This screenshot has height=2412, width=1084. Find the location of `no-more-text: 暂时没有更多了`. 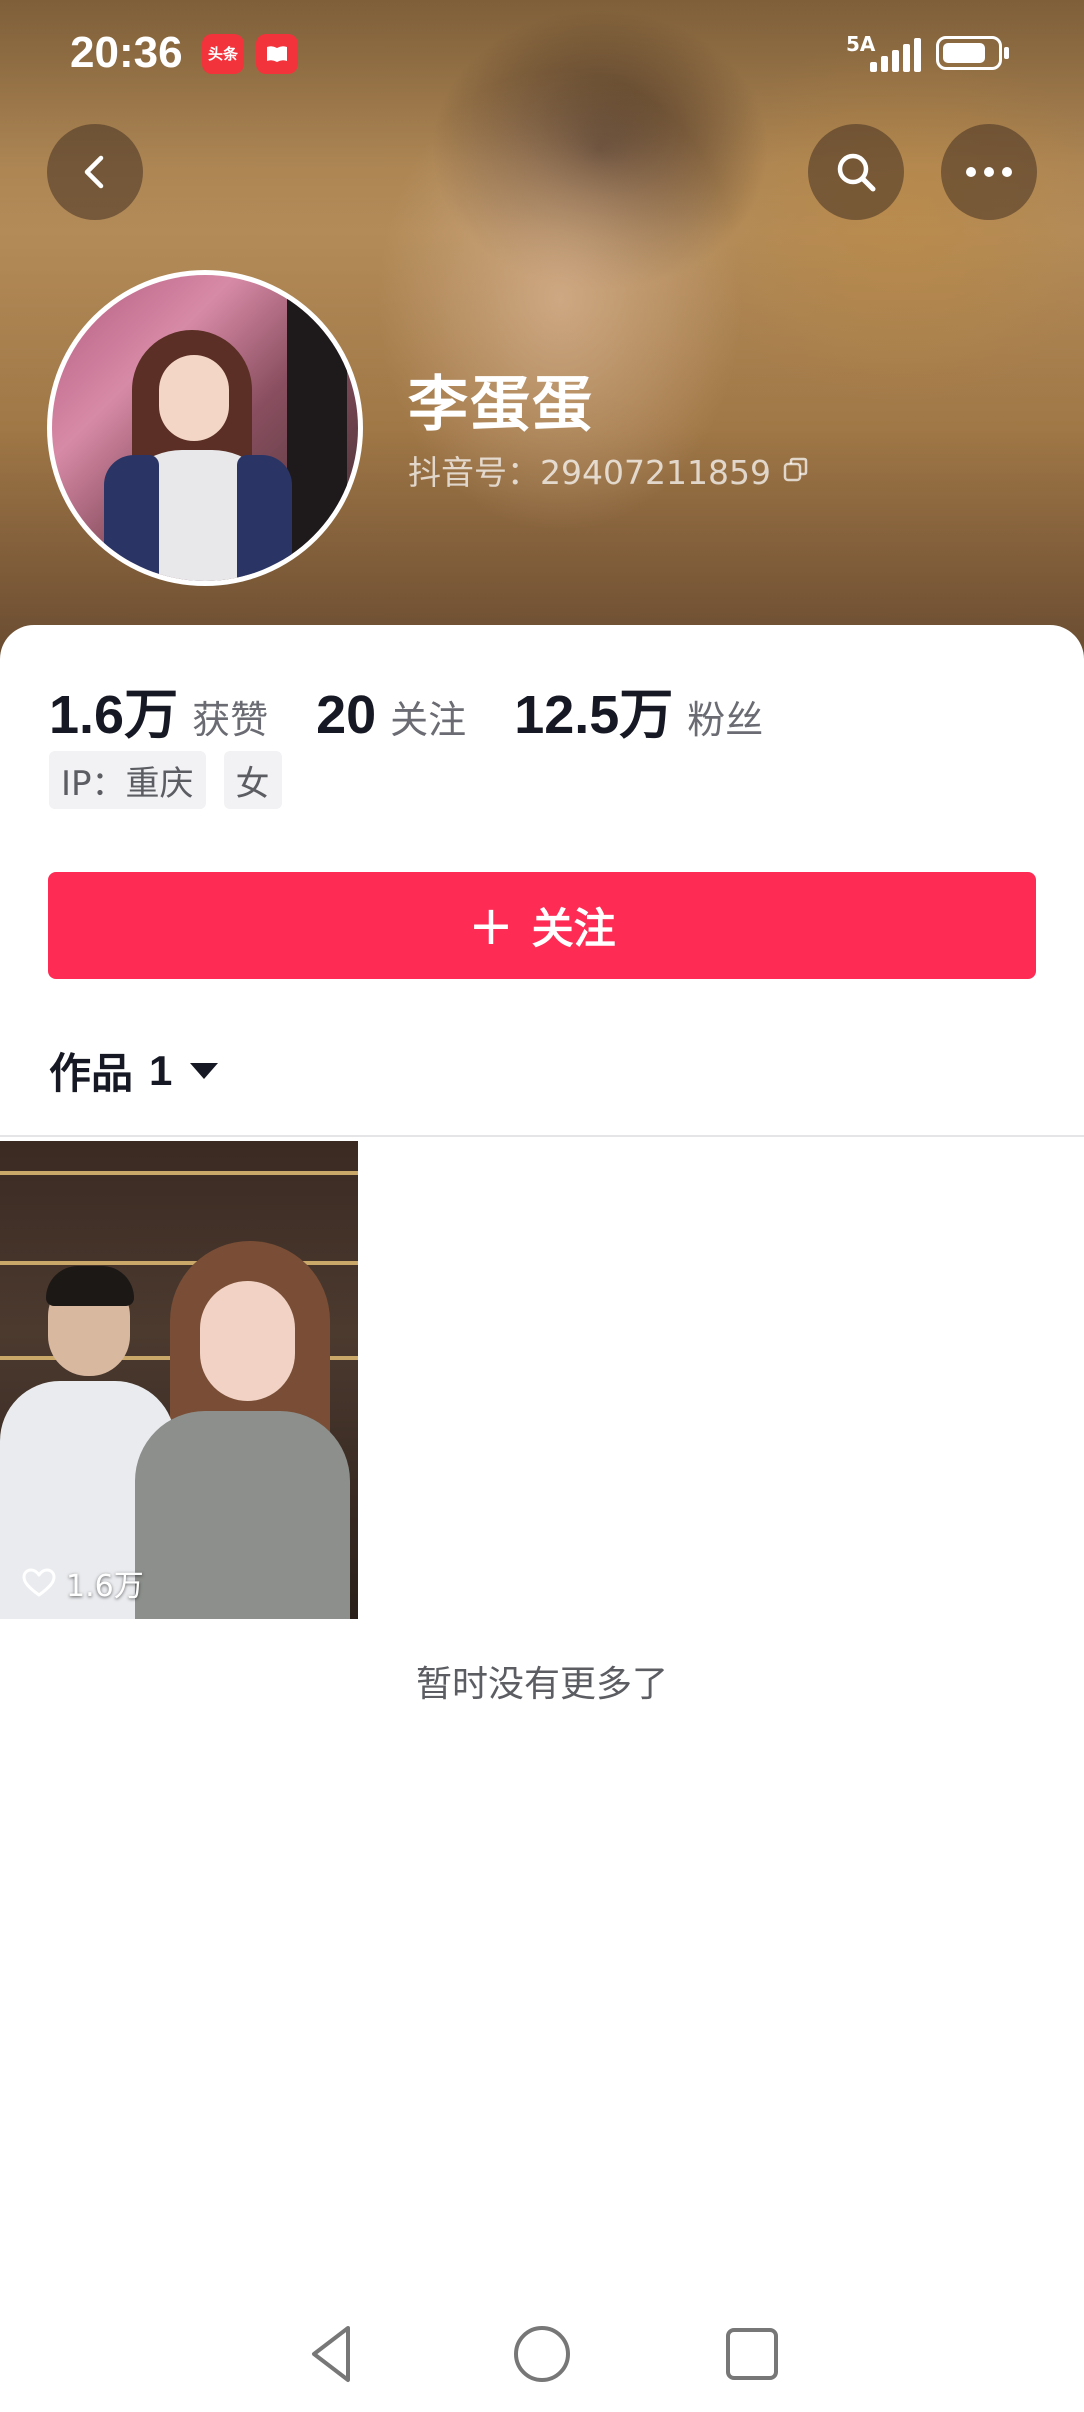

no-more-text: 暂时没有更多了 is located at coordinates (541, 1684).